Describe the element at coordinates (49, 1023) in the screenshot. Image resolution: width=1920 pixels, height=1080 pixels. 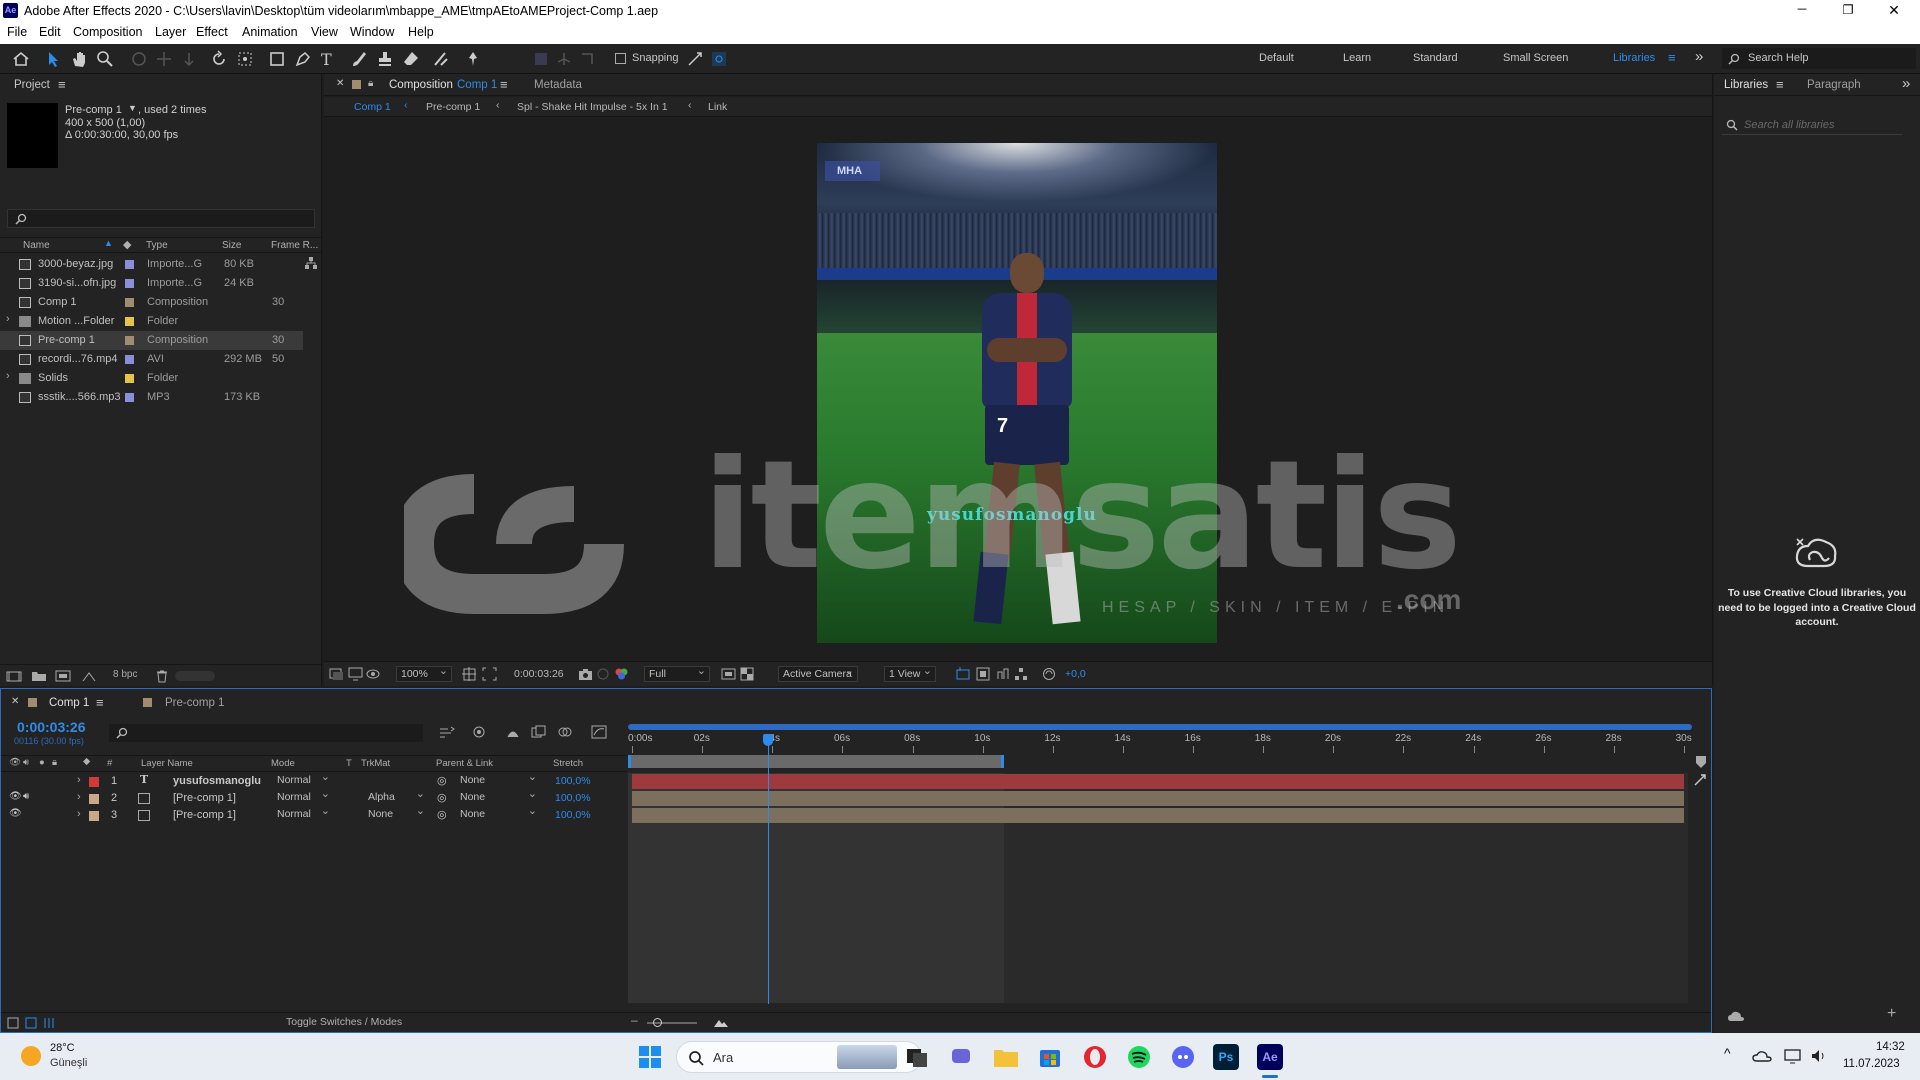
I see `in-out-duration-icon` at that location.